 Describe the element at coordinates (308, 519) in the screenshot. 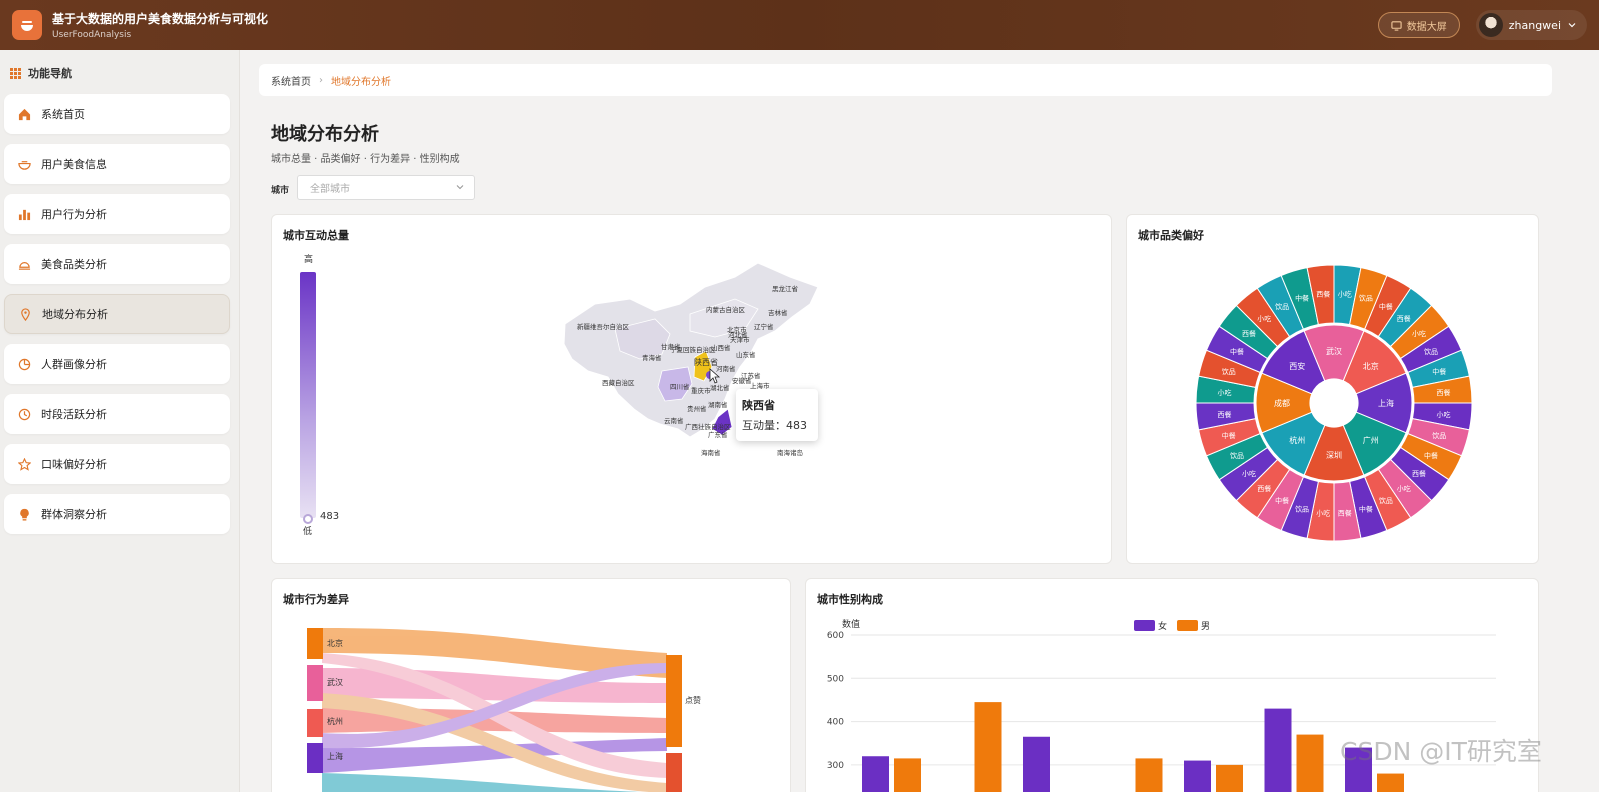

I see `visual-map-handle` at that location.